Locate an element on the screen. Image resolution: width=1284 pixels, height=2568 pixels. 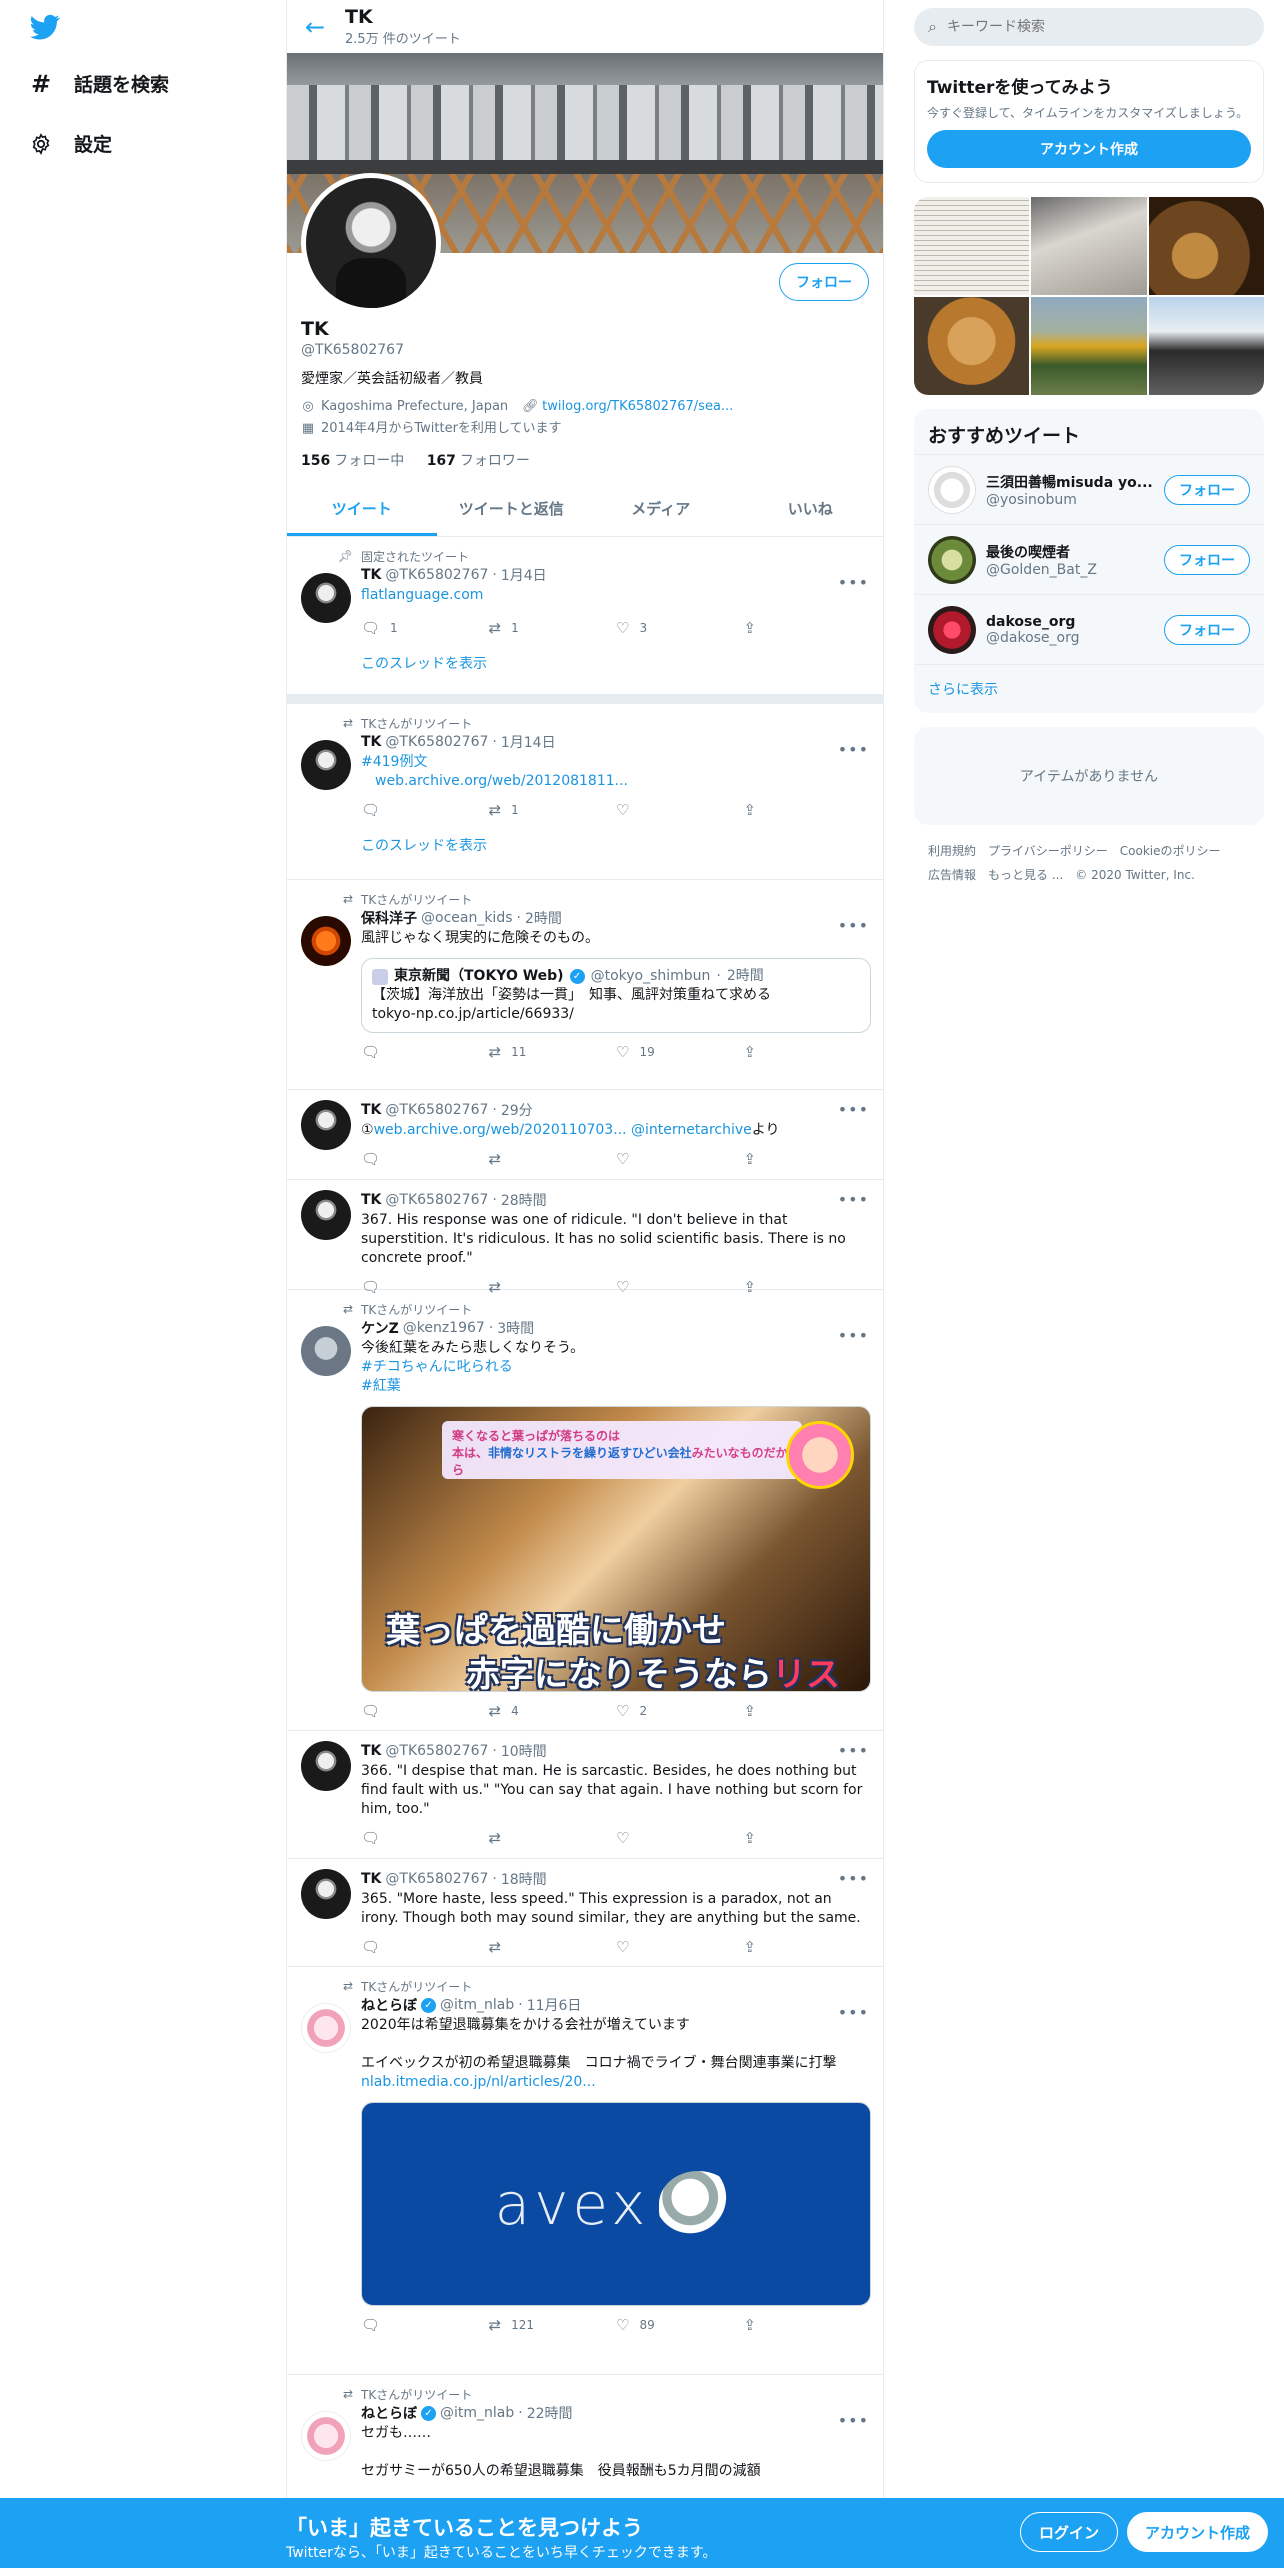
tweet-time: 28時間 is located at coordinates (524, 1200).